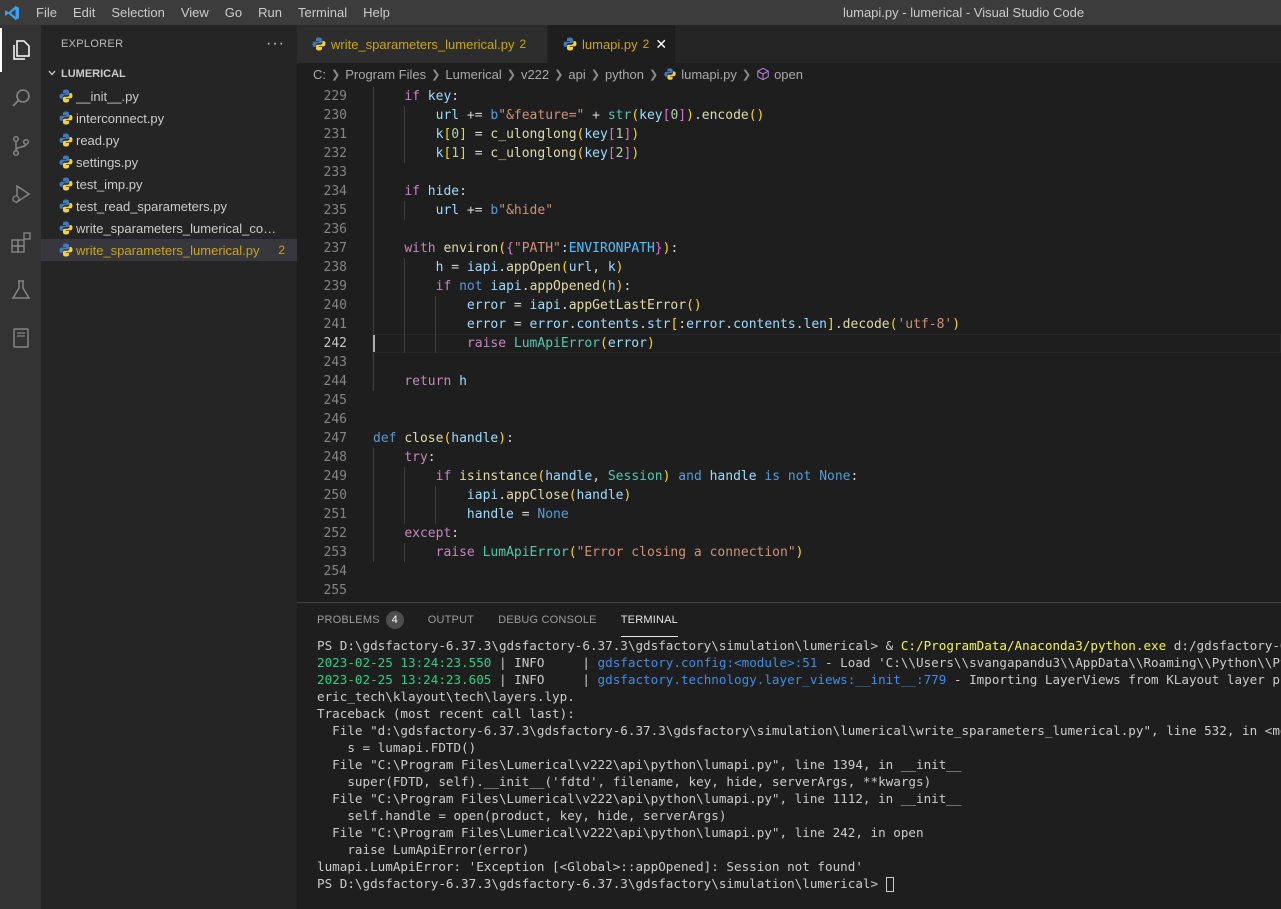  What do you see at coordinates (107, 162) in the screenshot?
I see `file-name: settings.py` at bounding box center [107, 162].